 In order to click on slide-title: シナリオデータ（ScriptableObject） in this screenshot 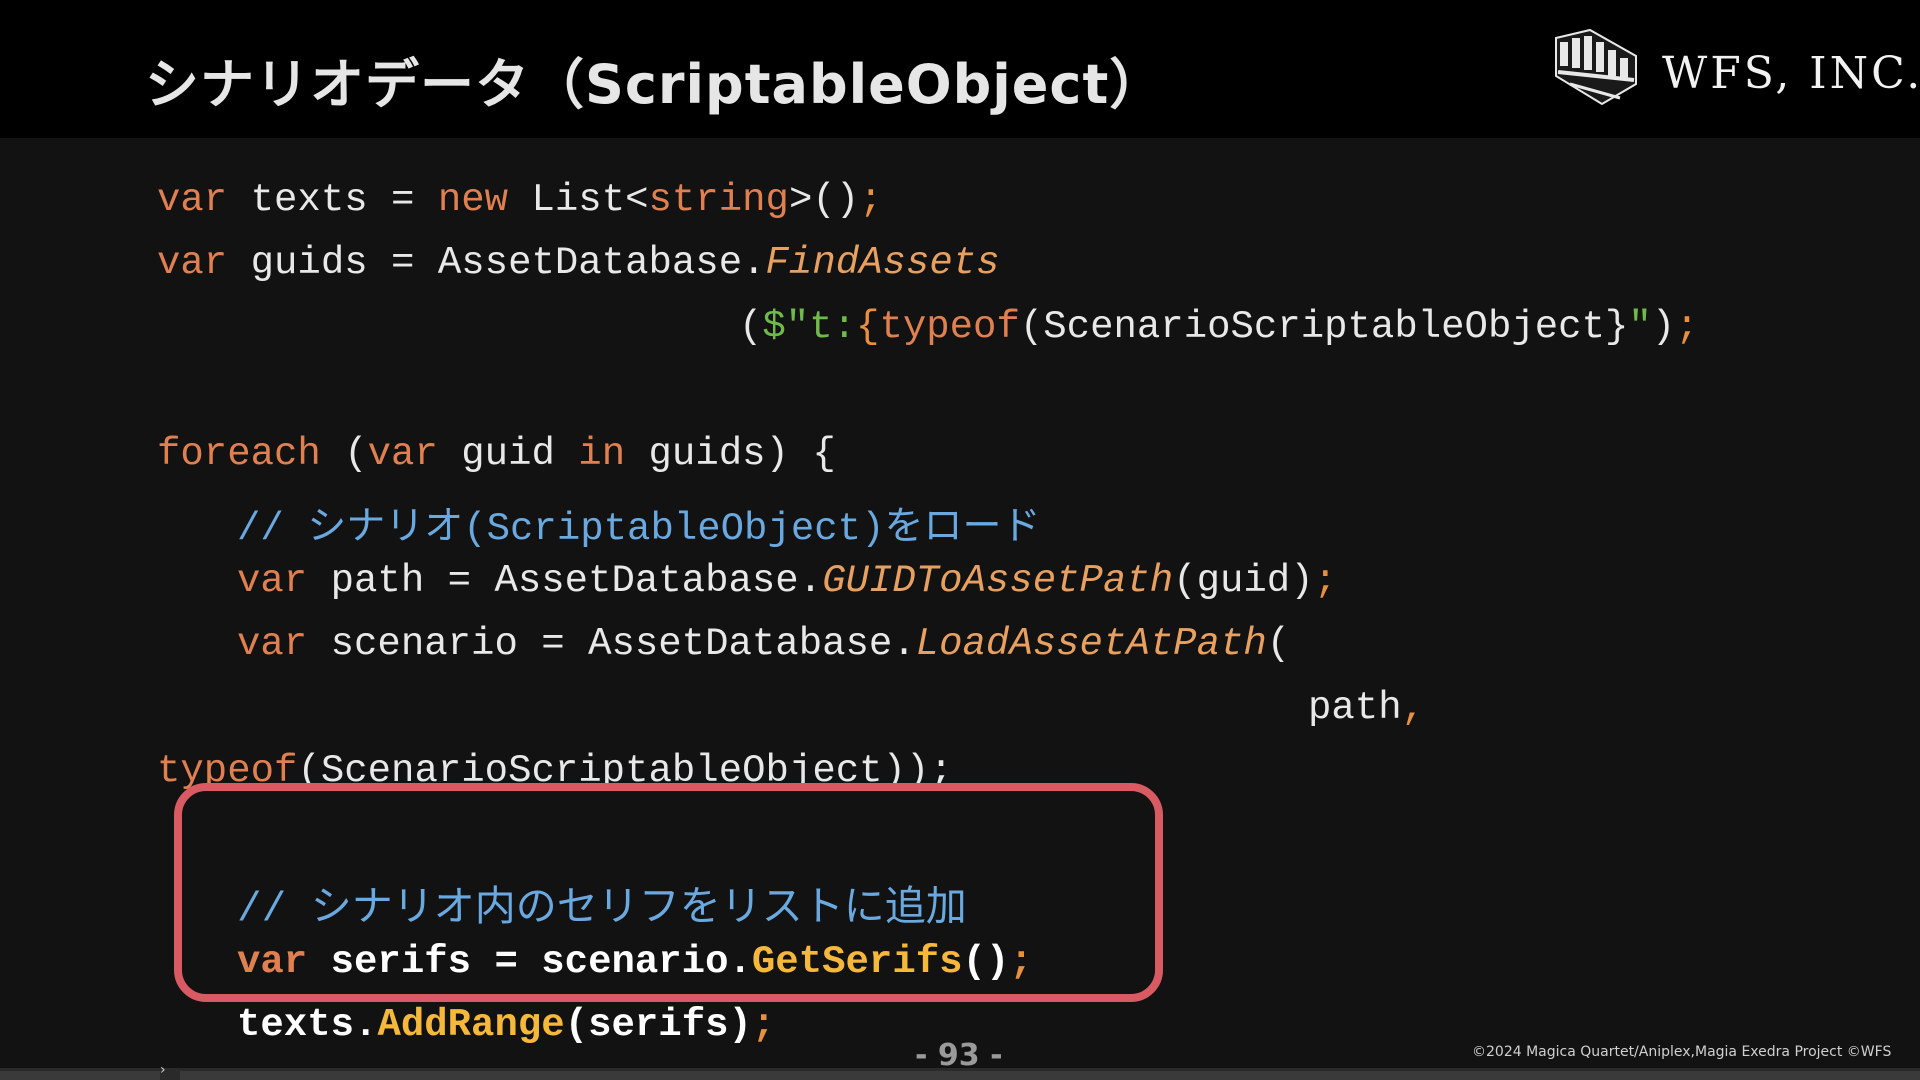, I will do `click(655, 84)`.